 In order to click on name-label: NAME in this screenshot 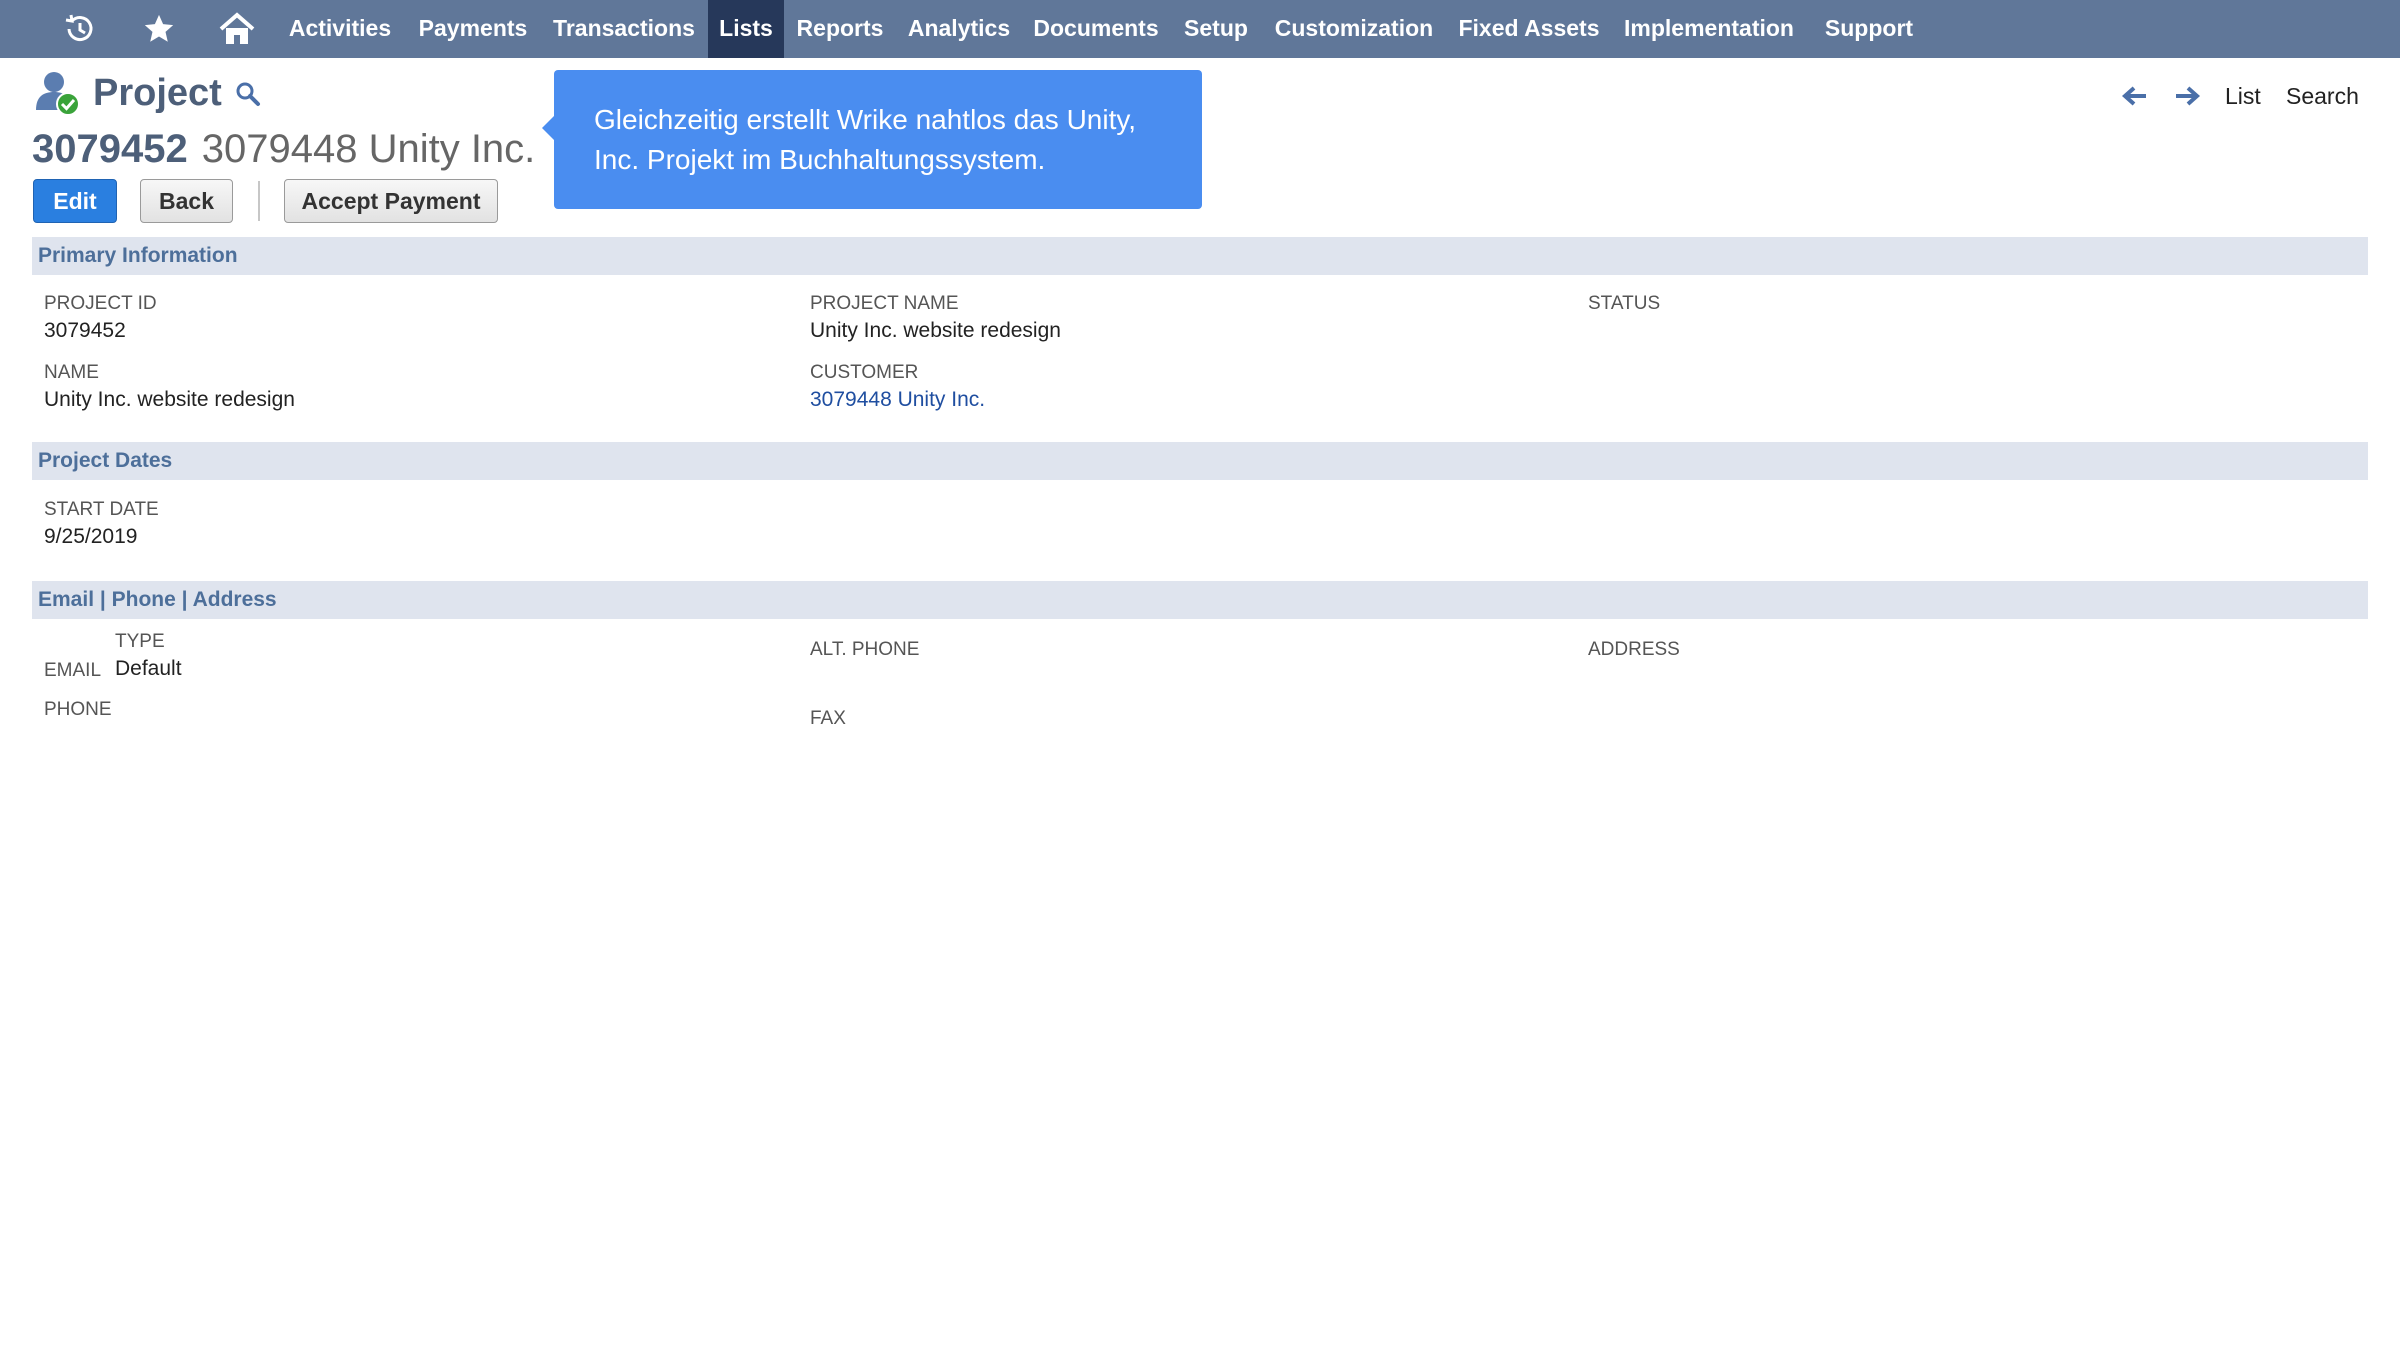, I will do `click(71, 372)`.